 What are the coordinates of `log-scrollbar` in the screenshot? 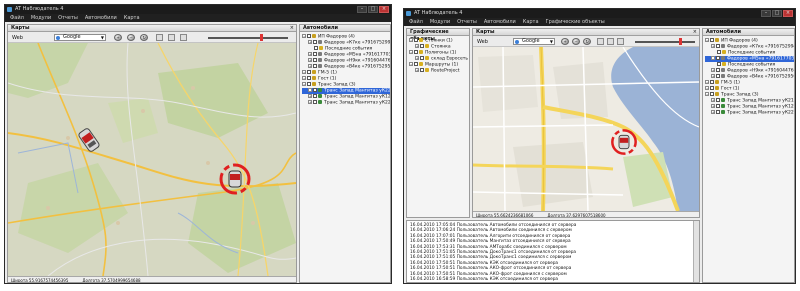 It's located at (696, 251).